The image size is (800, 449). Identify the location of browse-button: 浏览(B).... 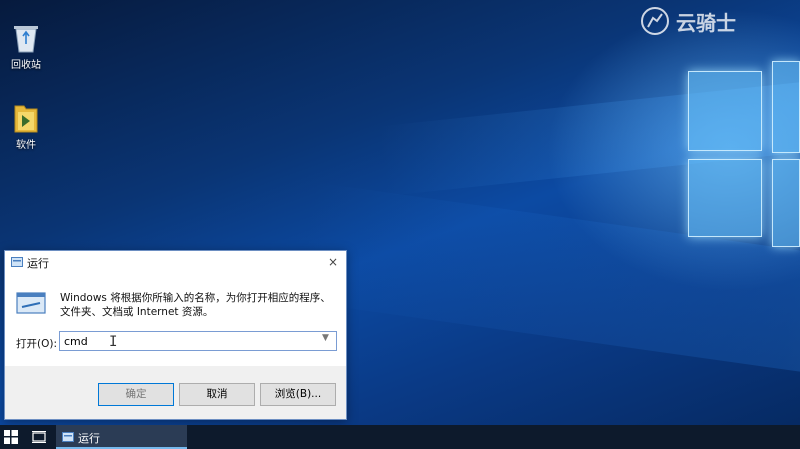
(298, 394).